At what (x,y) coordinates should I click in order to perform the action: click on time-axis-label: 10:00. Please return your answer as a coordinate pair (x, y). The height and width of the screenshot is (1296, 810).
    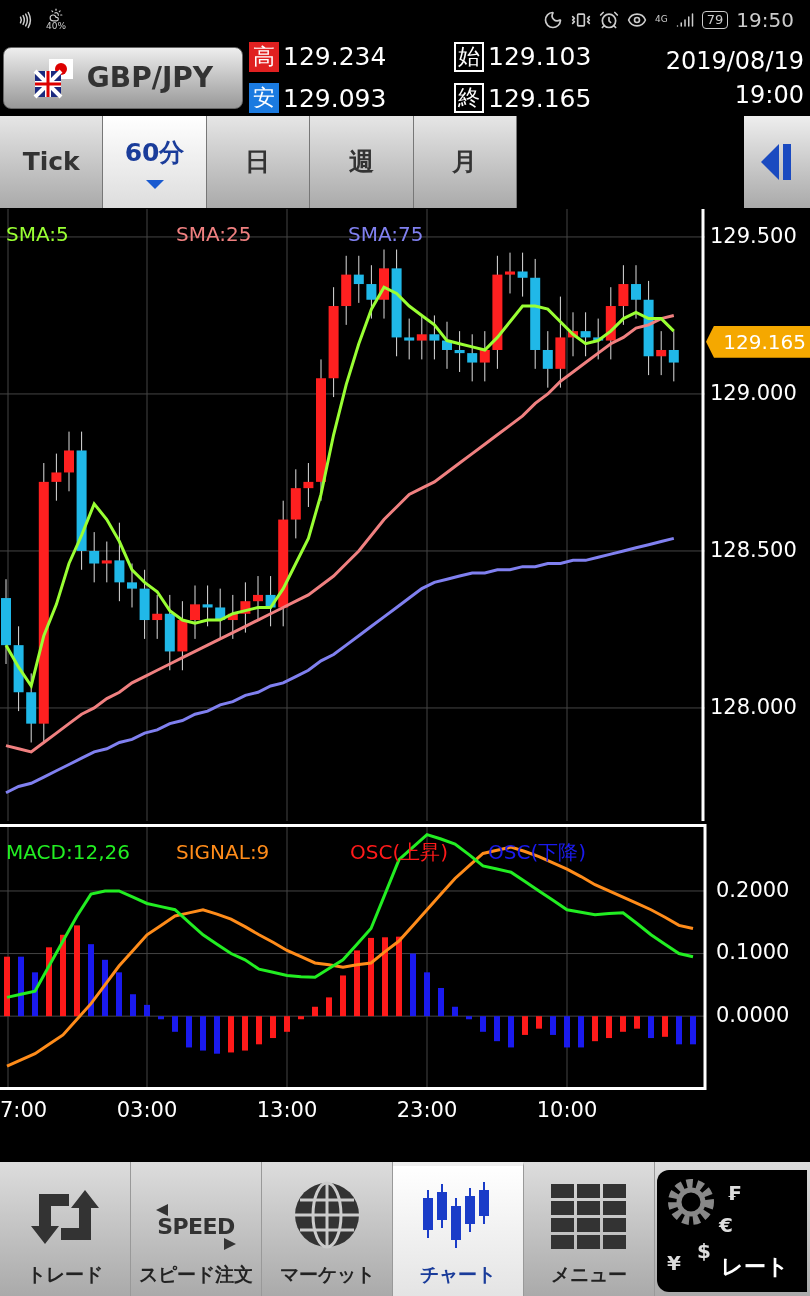
    Looking at the image, I should click on (567, 1110).